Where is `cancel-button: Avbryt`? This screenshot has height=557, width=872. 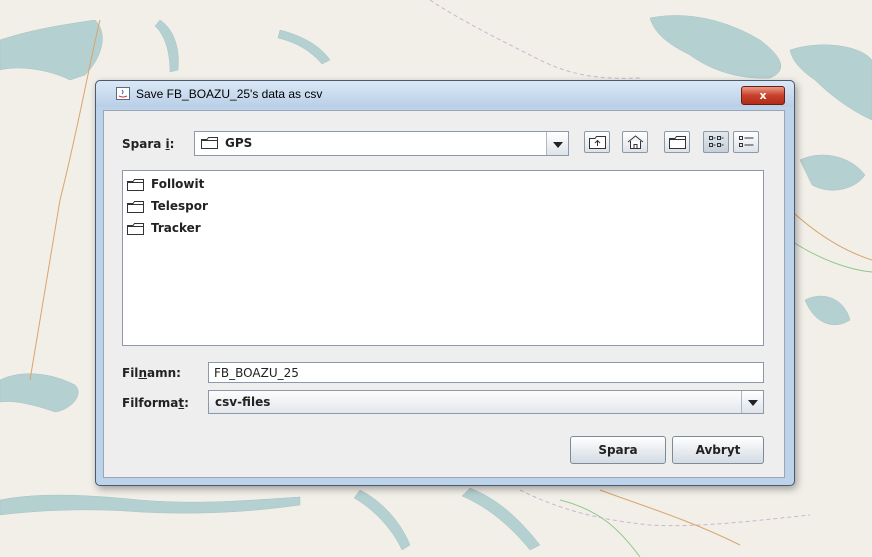 cancel-button: Avbryt is located at coordinates (718, 450).